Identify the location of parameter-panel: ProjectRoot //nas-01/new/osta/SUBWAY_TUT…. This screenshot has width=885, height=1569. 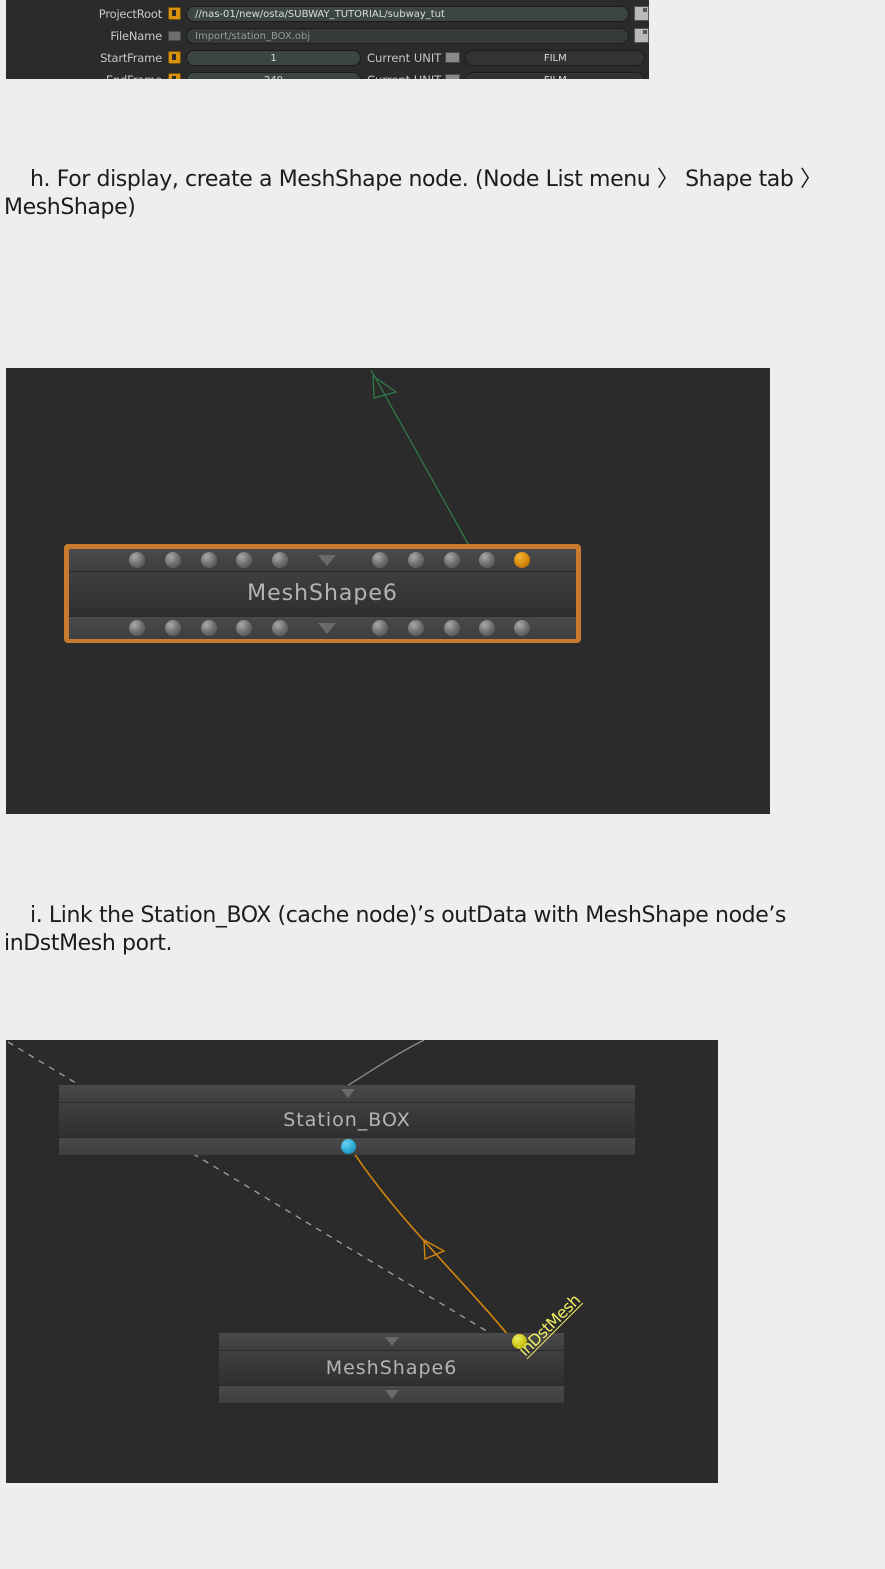
(327, 39).